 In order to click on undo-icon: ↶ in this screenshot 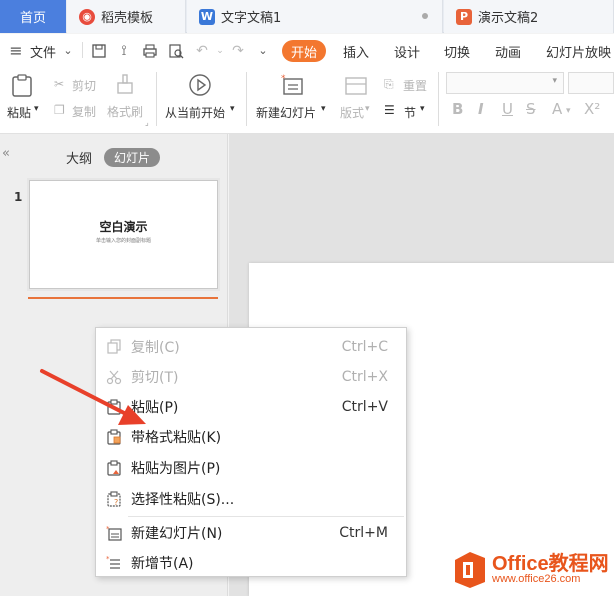, I will do `click(202, 51)`.